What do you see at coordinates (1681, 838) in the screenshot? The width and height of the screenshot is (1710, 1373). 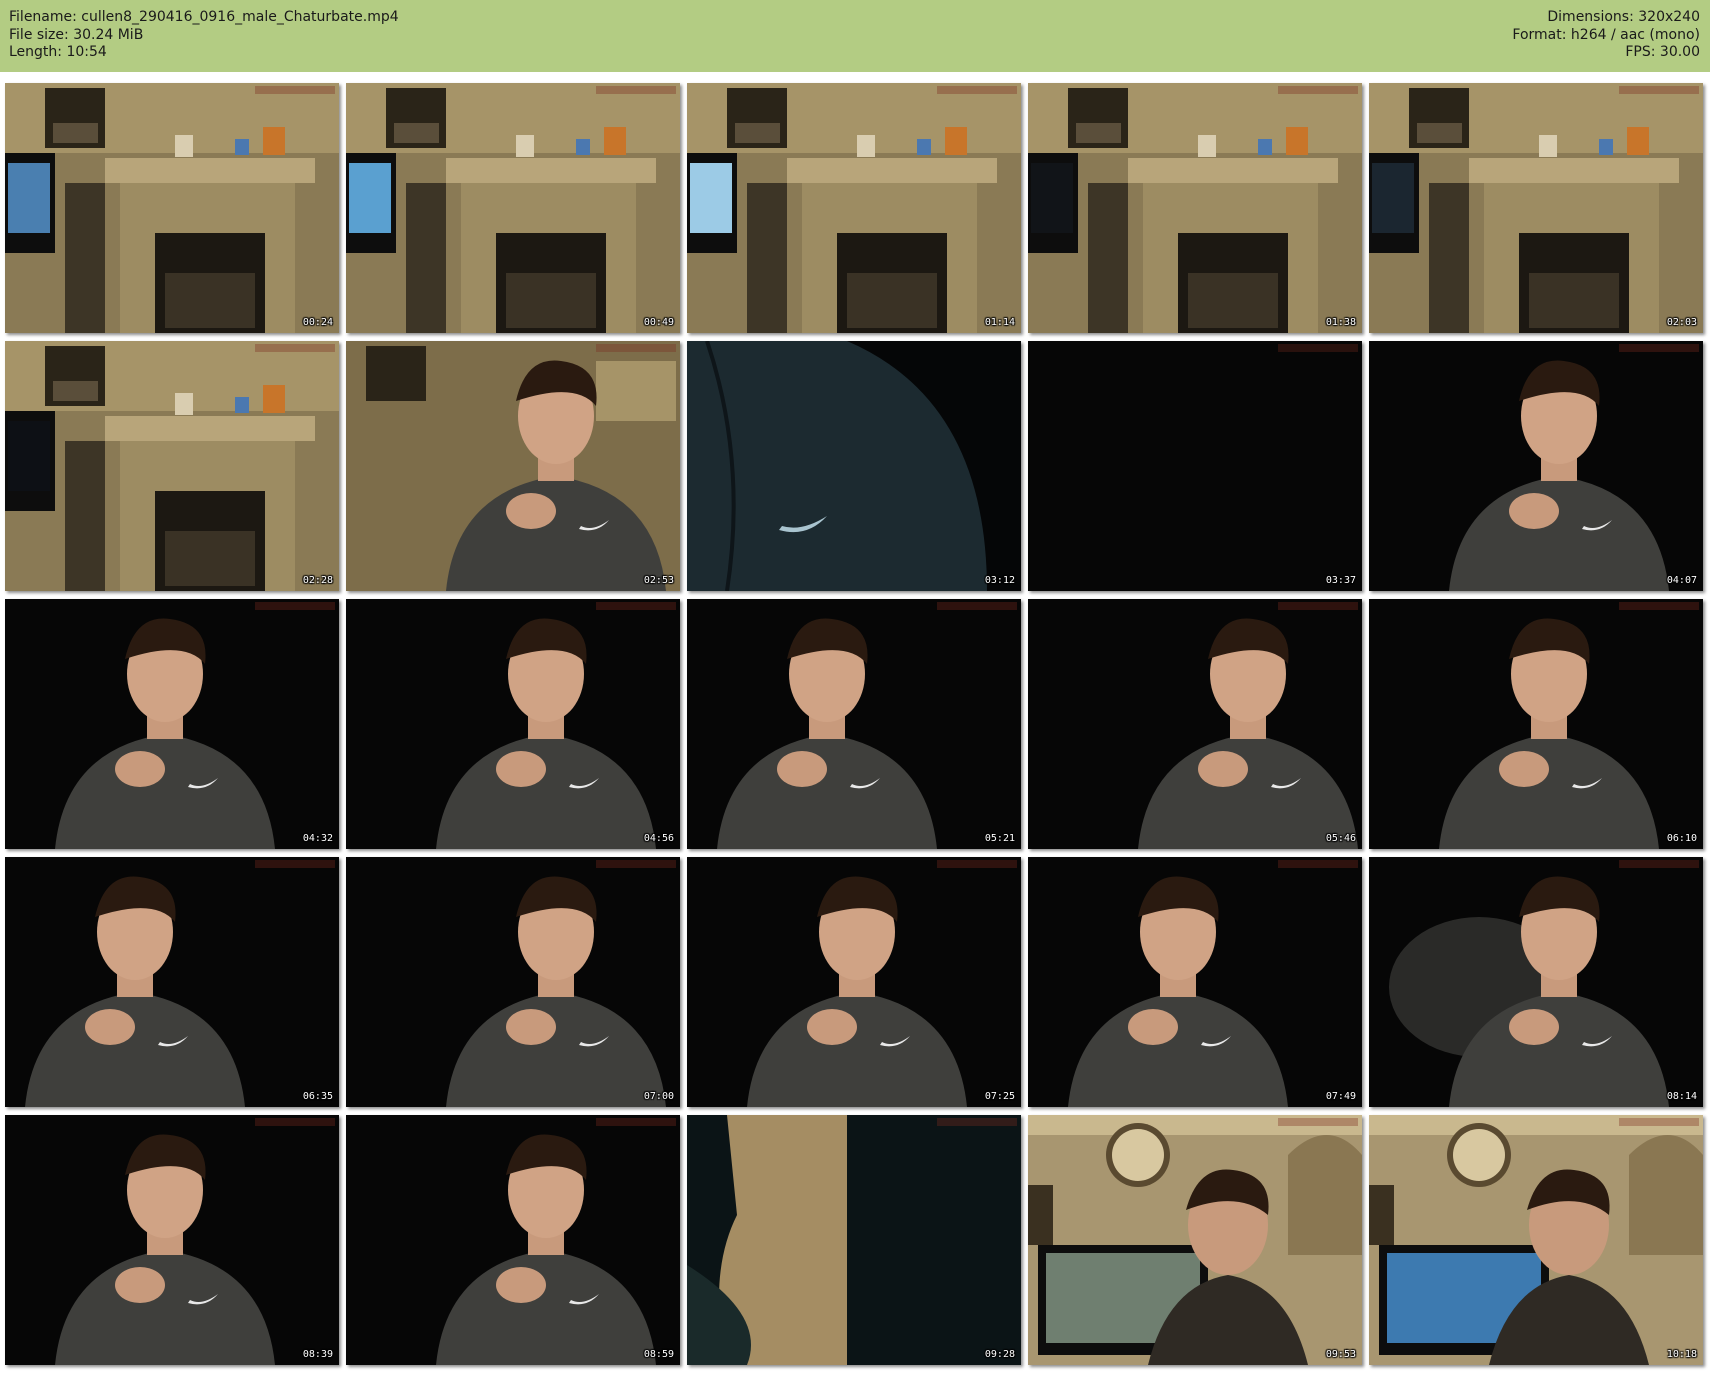 I see `thumbnail-timestamp: 06:10` at bounding box center [1681, 838].